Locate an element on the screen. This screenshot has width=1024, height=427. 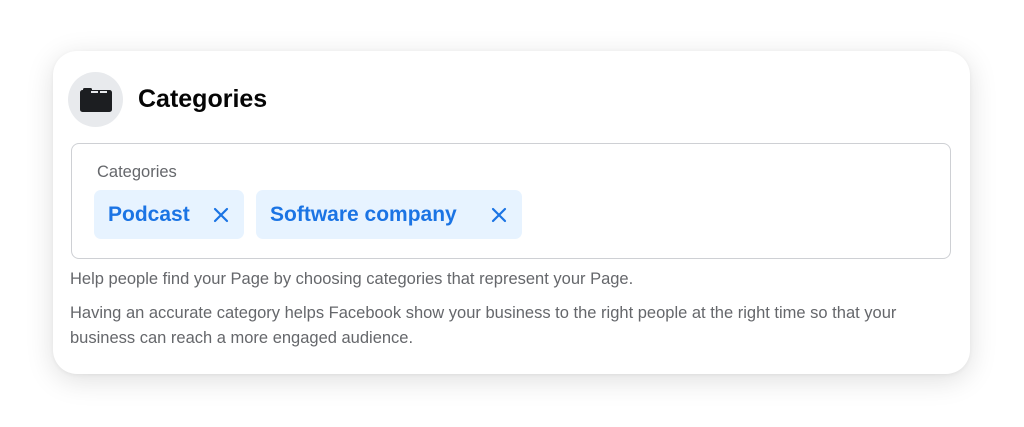
chip-label: Software company is located at coordinates (363, 214).